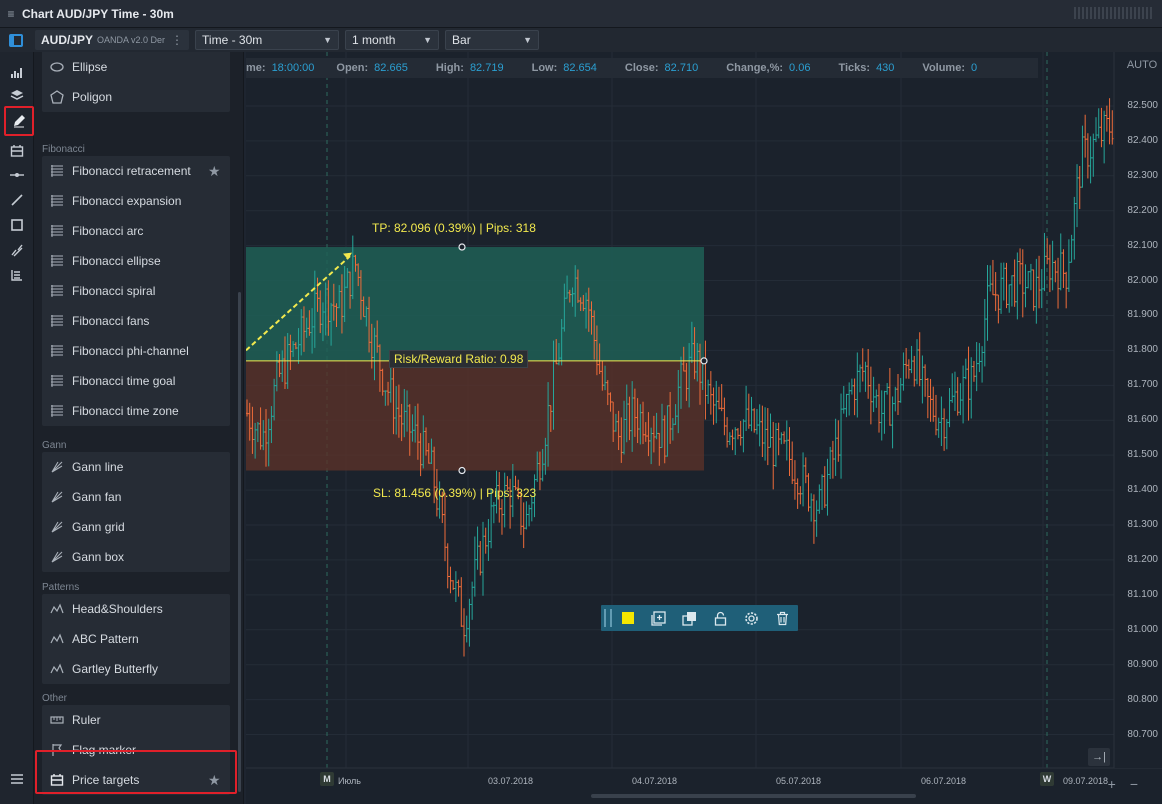 The image size is (1162, 804). What do you see at coordinates (1047, 779) in the screenshot?
I see `week-marker: W` at bounding box center [1047, 779].